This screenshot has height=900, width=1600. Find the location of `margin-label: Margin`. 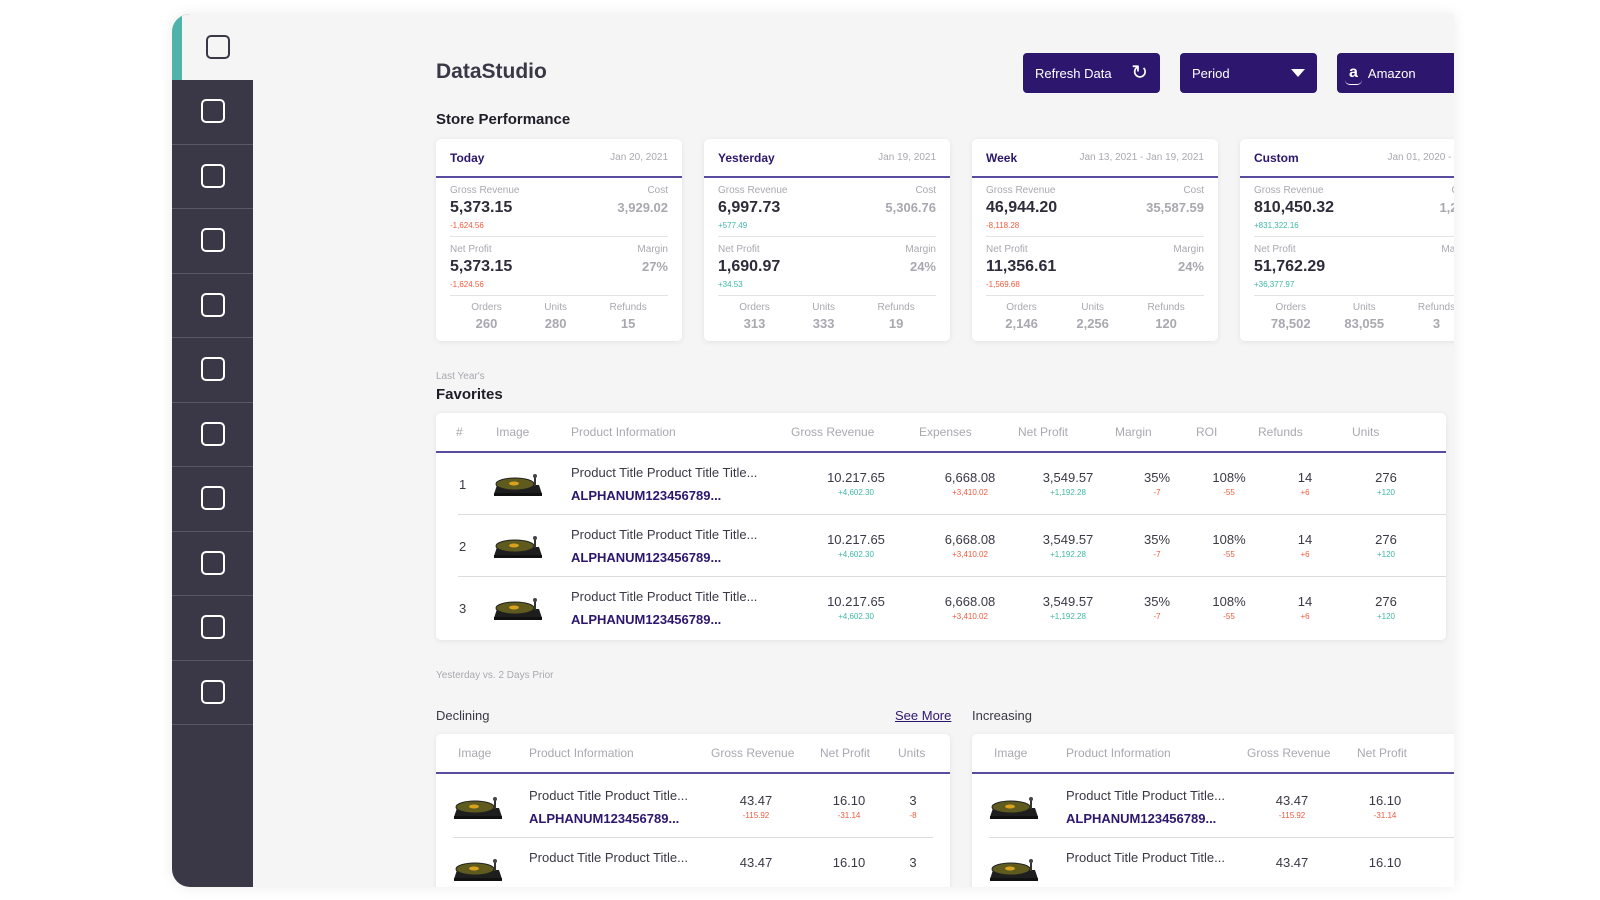

margin-label: Margin is located at coordinates (1447, 249).